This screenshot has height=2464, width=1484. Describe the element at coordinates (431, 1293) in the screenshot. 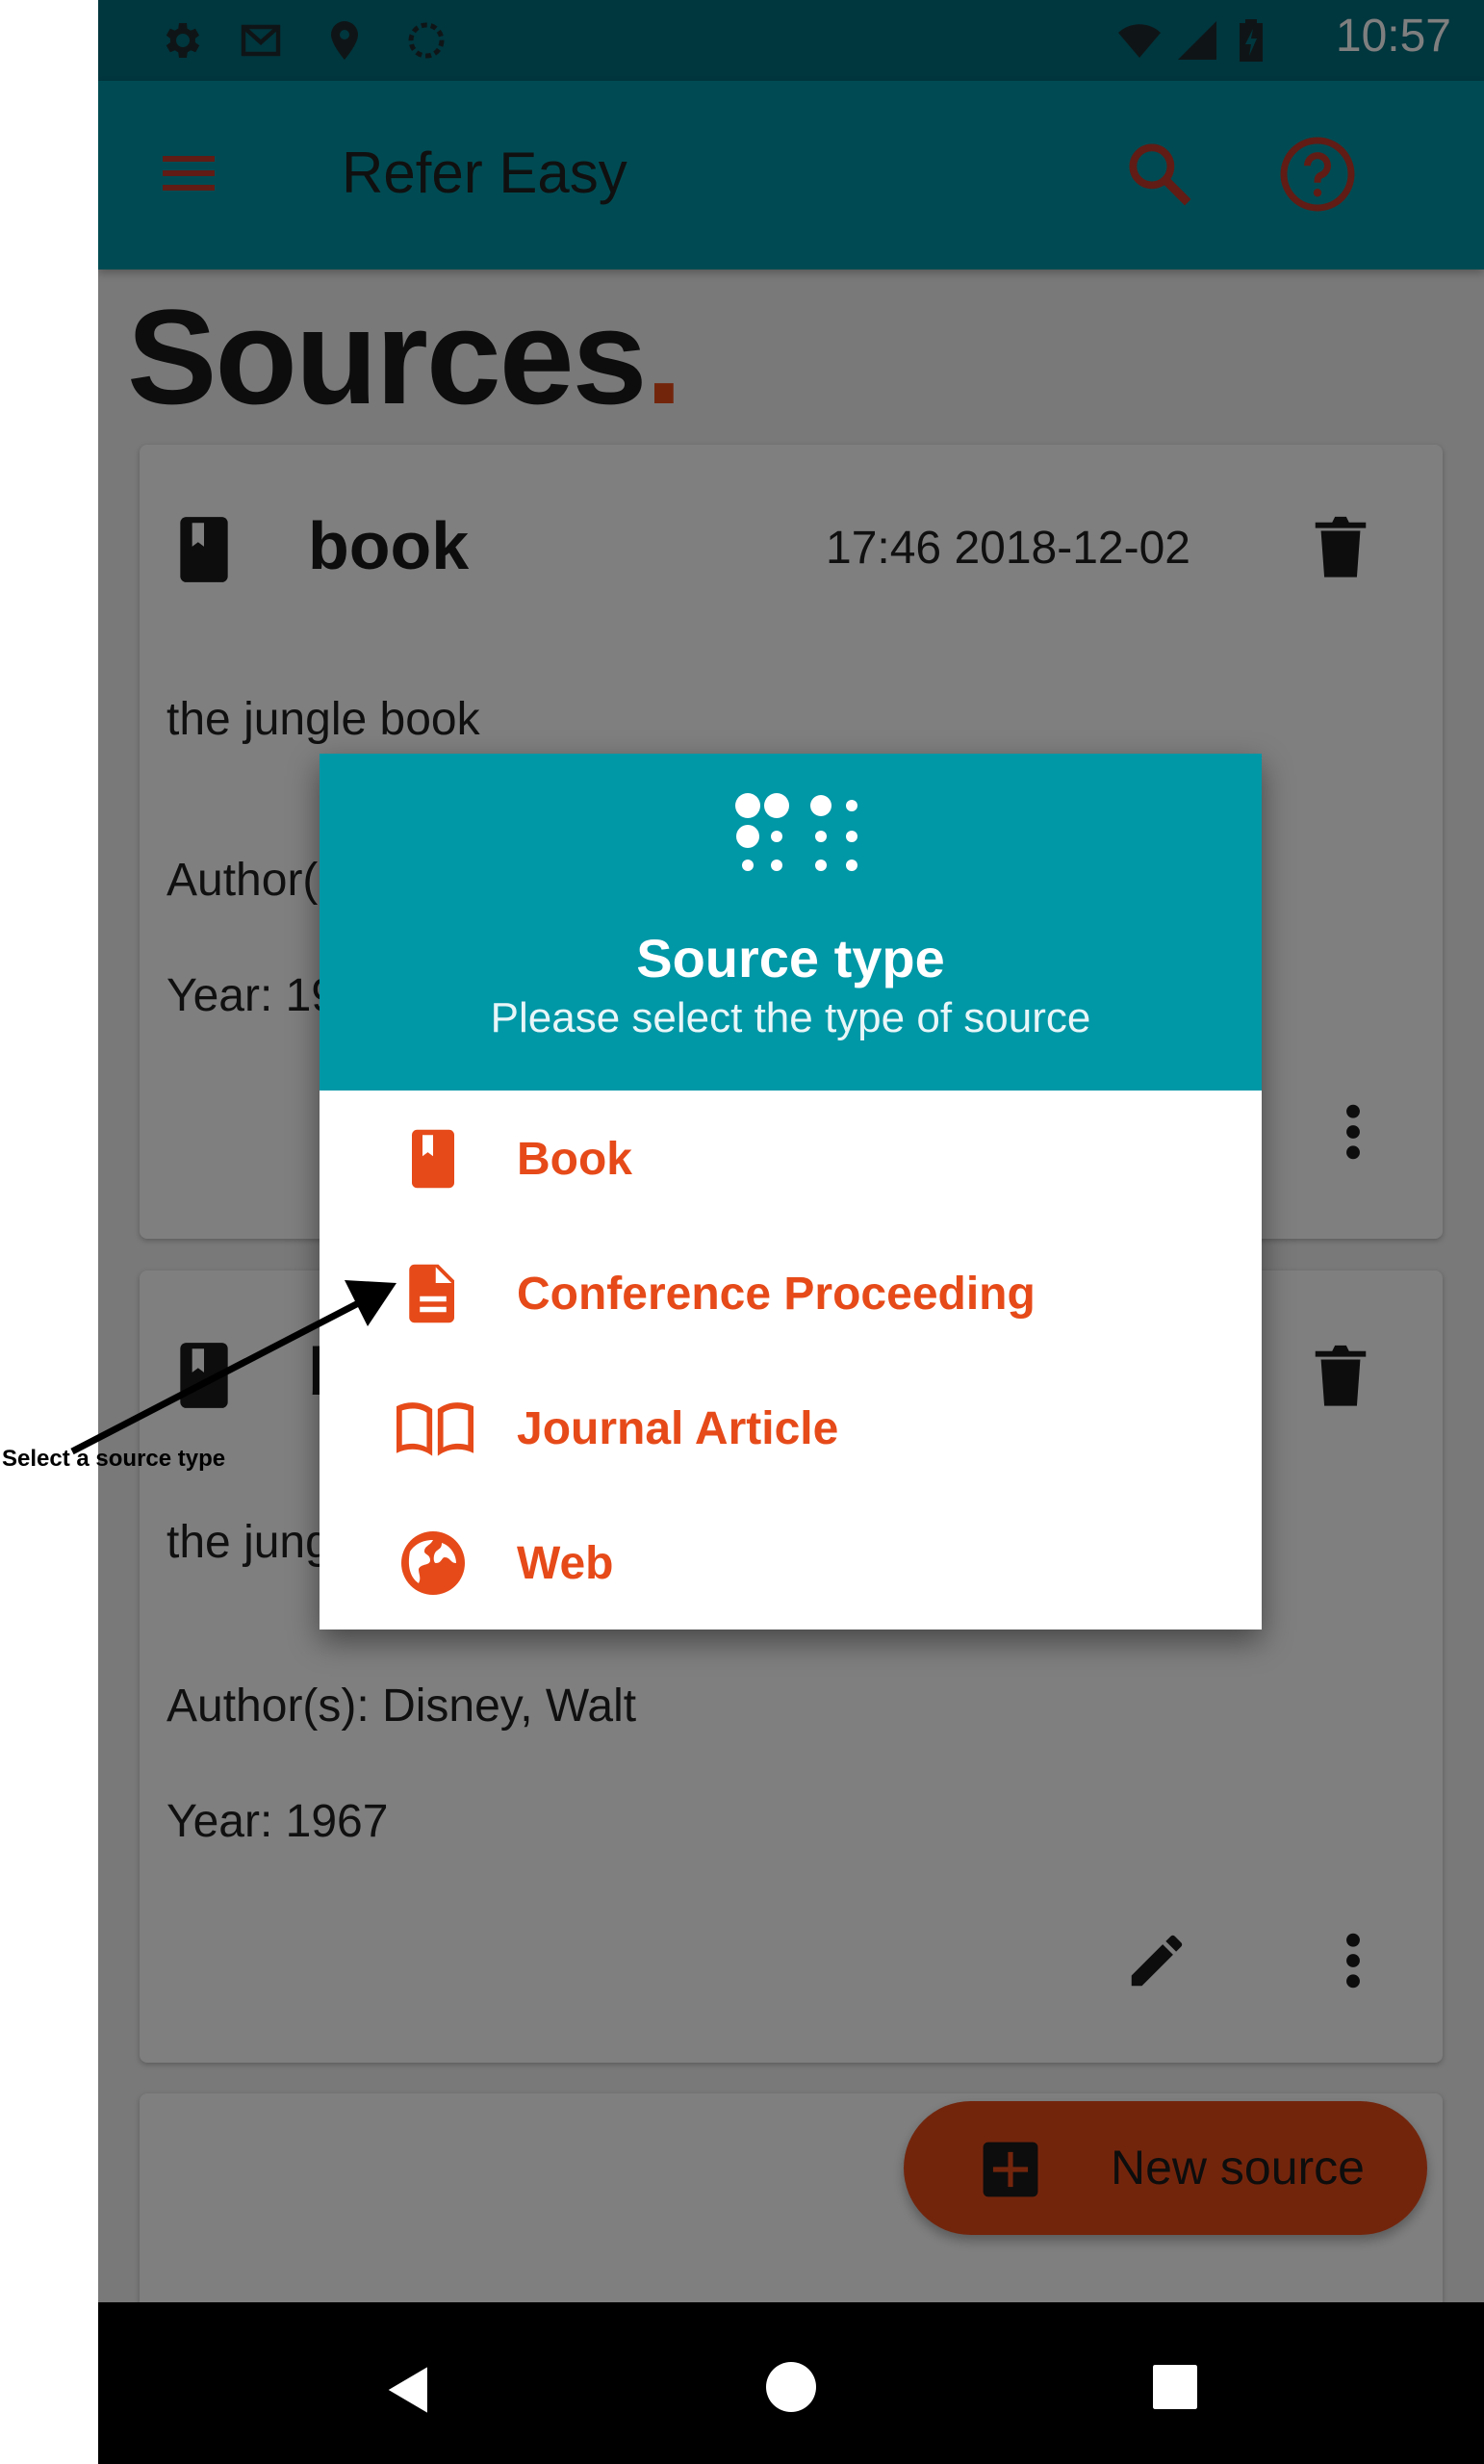

I see `document-icon` at that location.